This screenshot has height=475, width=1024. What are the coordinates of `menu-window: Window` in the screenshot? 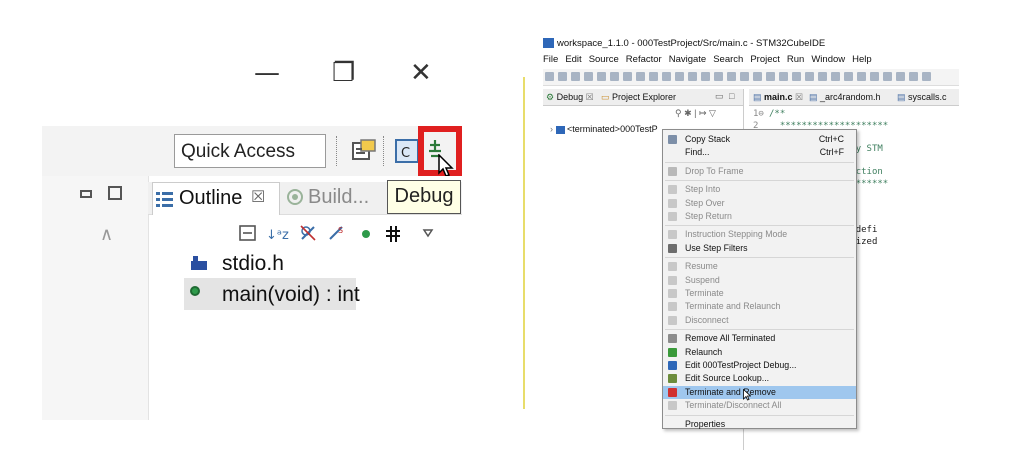 It's located at (828, 59).